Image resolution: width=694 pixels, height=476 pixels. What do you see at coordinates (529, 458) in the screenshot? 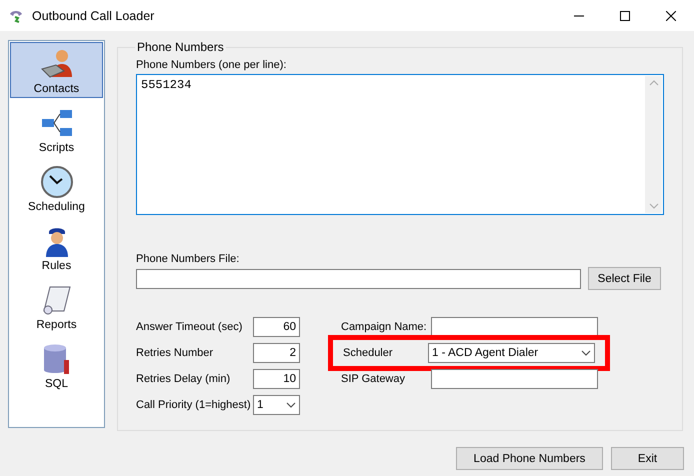
I see `load-button: Load Phone Numbers` at bounding box center [529, 458].